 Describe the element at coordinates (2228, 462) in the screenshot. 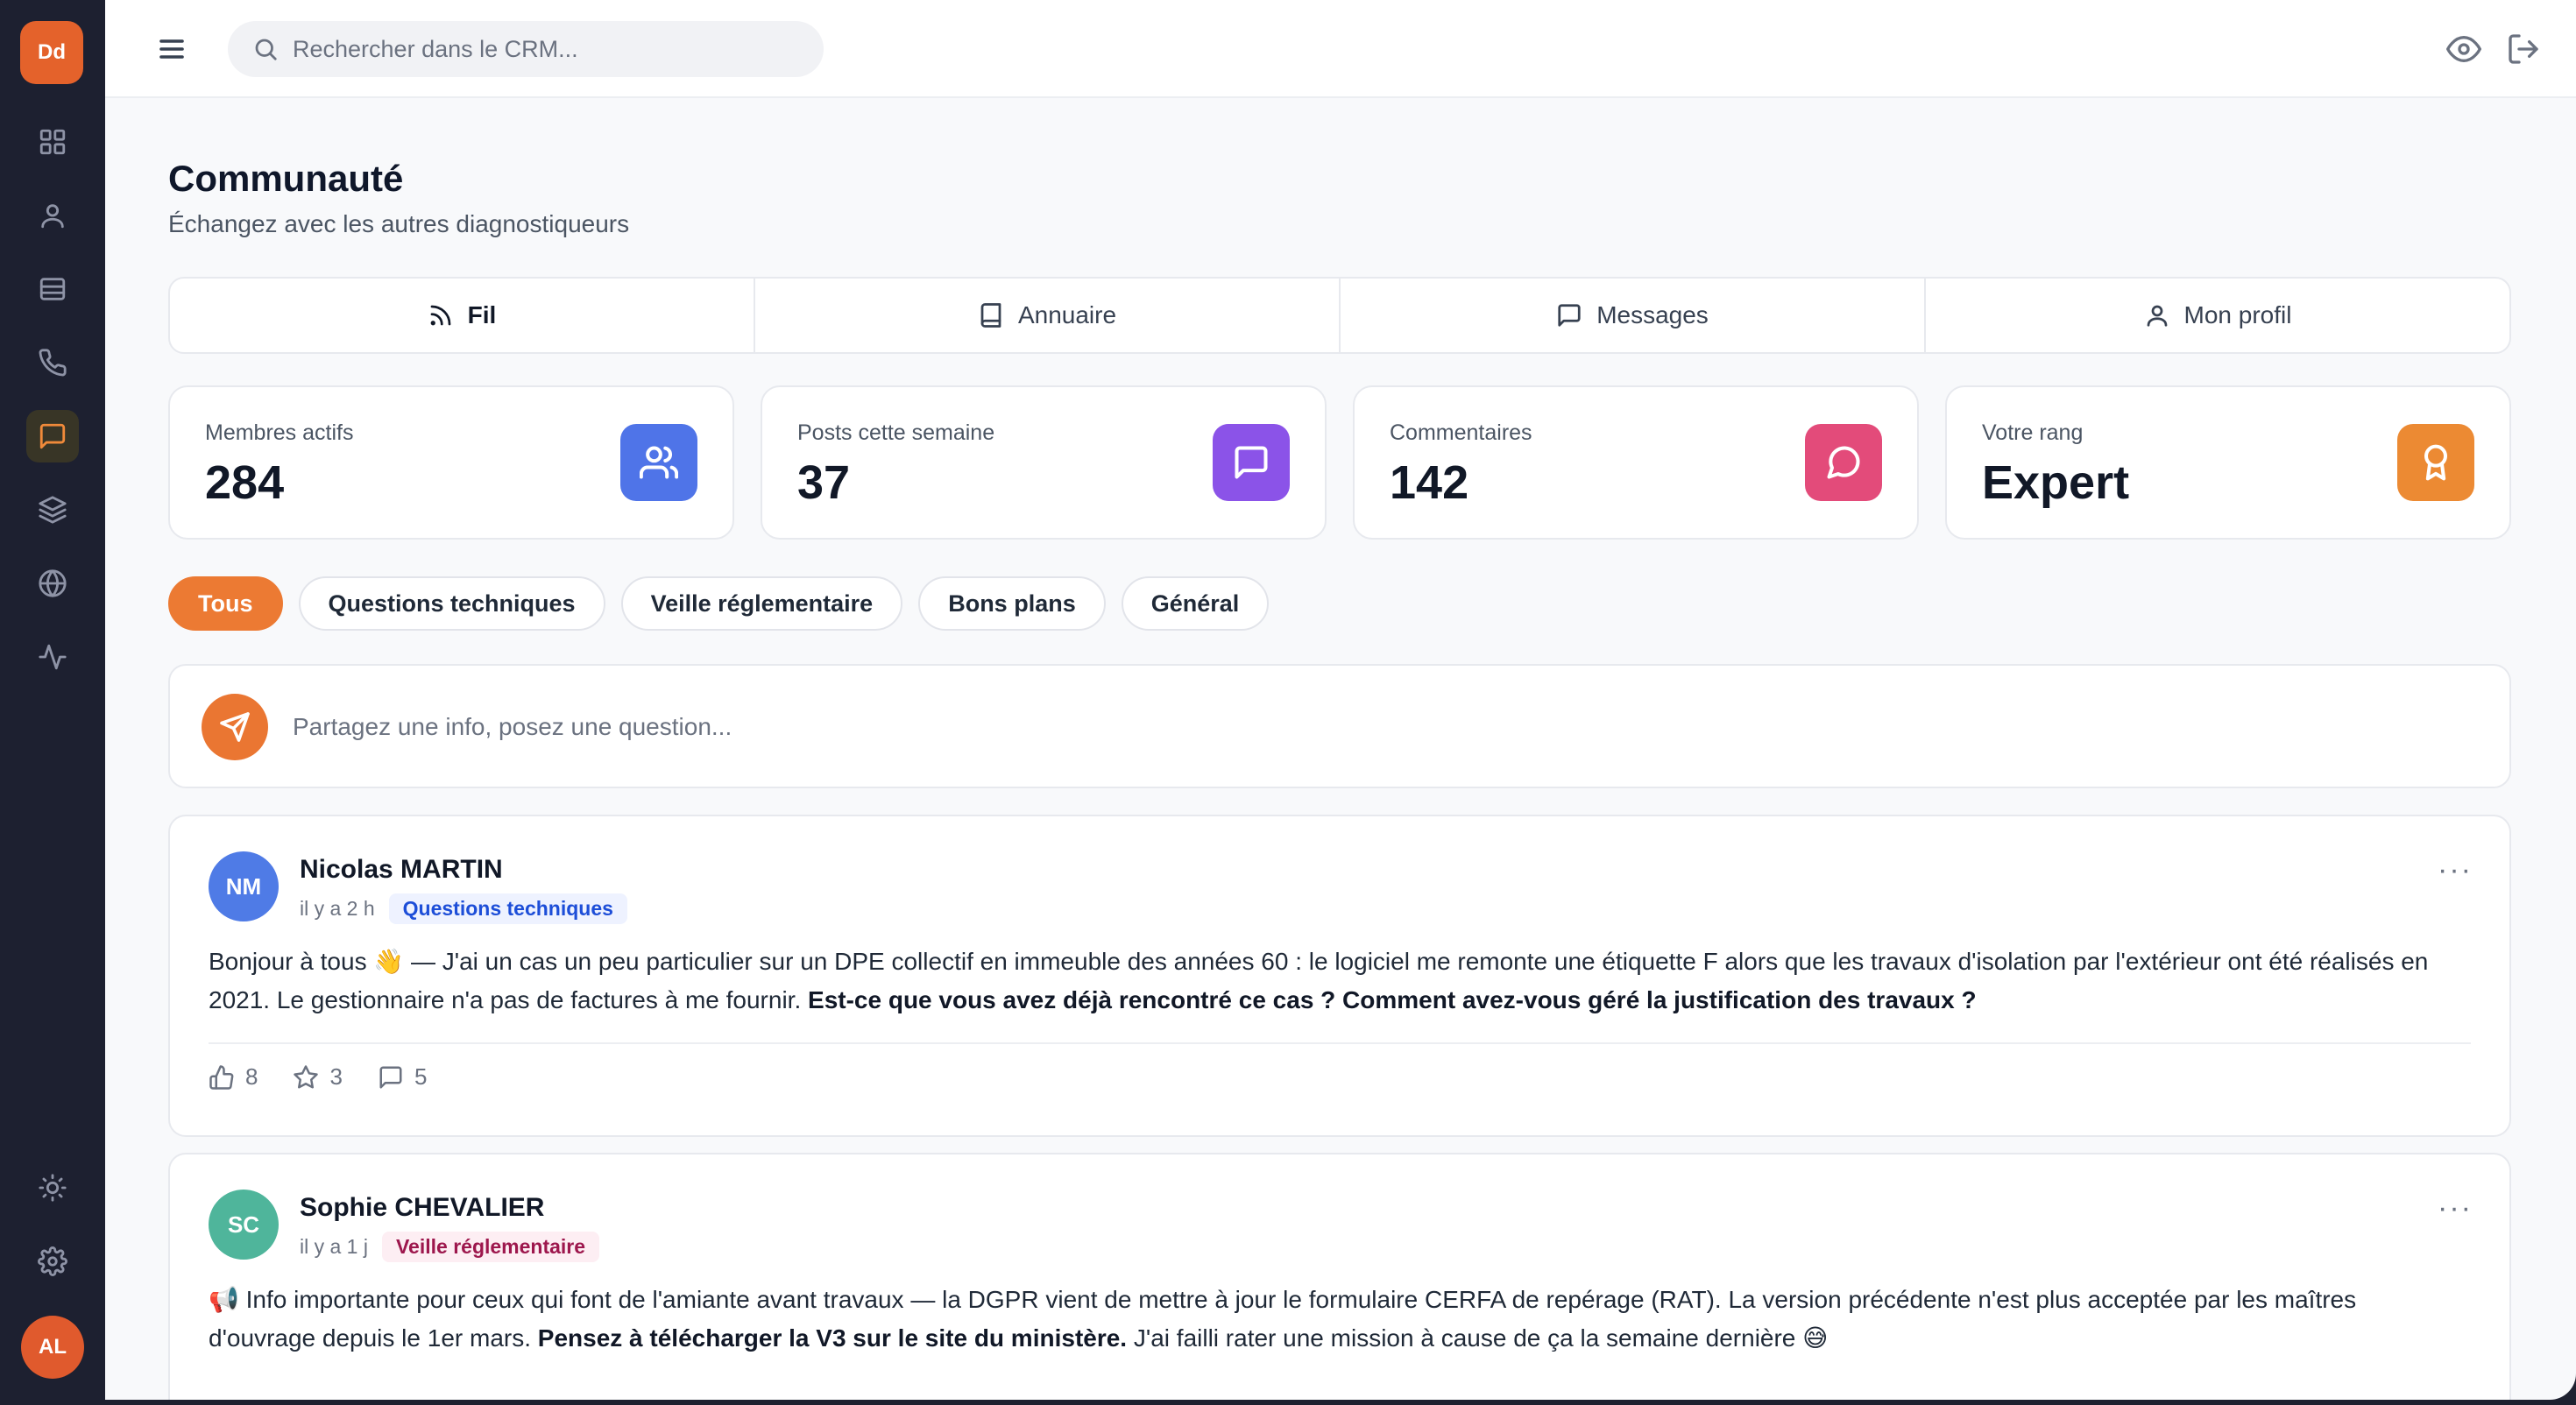

I see `stat-card-rank: Votre rang Expert` at that location.